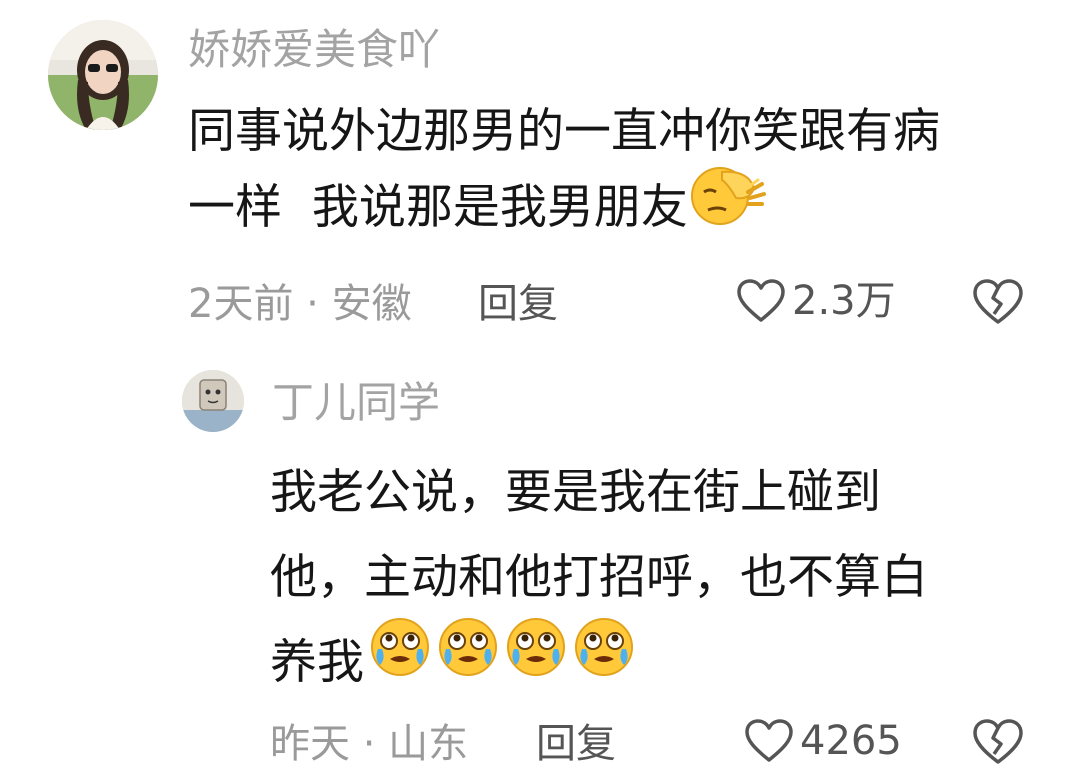 Image resolution: width=1080 pixels, height=770 pixels. What do you see at coordinates (314, 50) in the screenshot?
I see `comment-username: 娇娇爱美食吖` at bounding box center [314, 50].